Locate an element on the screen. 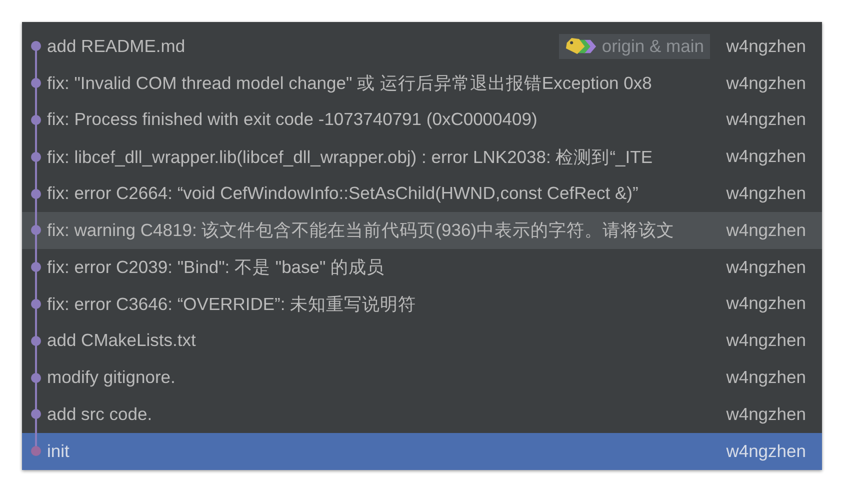 This screenshot has width=844, height=493. commit-row: fix: error C2039: "Bind": 不是 "base" 的成员 w4ngzhen is located at coordinates (422, 267).